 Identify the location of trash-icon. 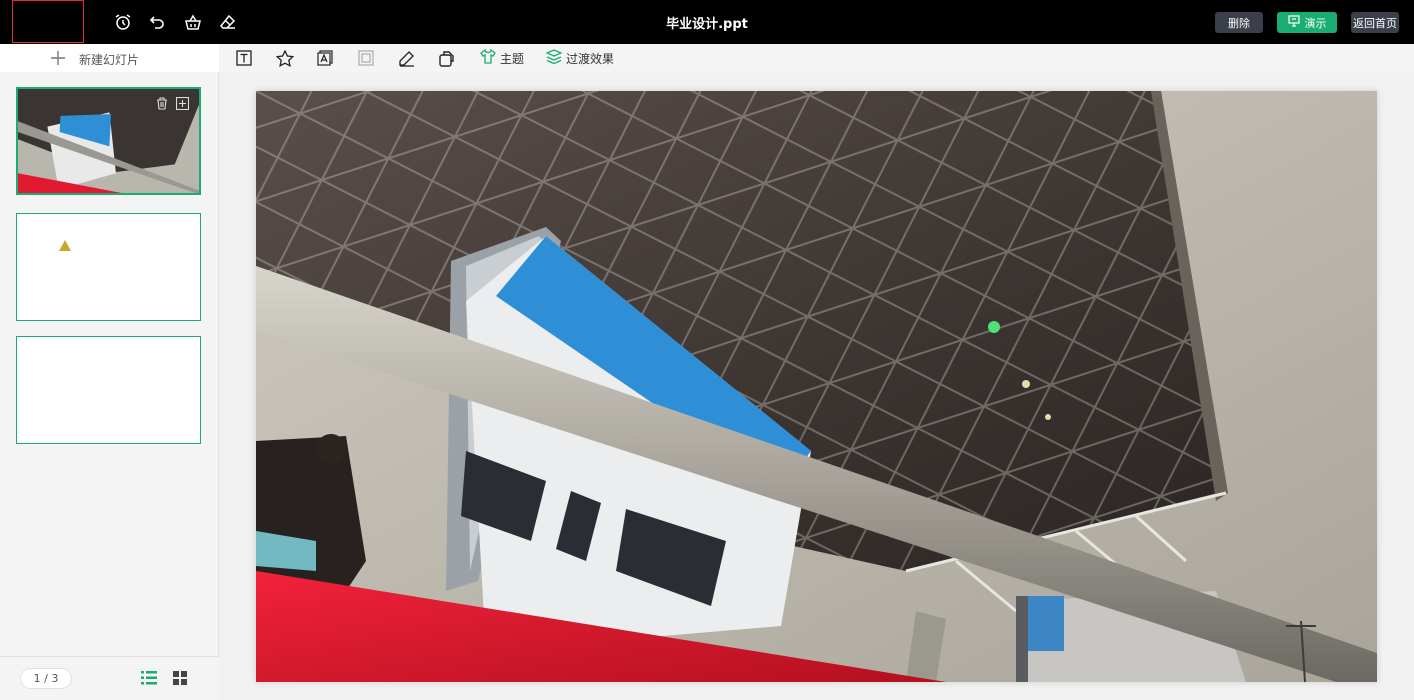
(162, 104).